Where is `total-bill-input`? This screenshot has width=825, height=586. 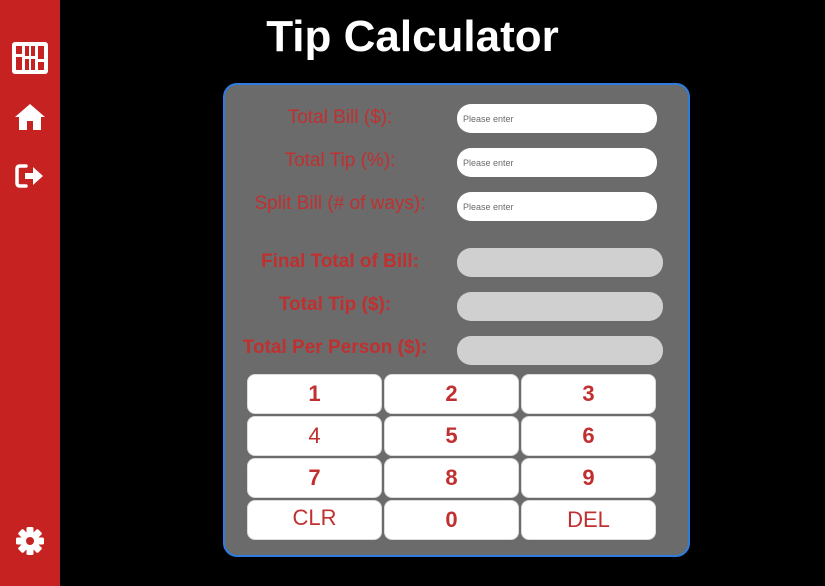 total-bill-input is located at coordinates (557, 118).